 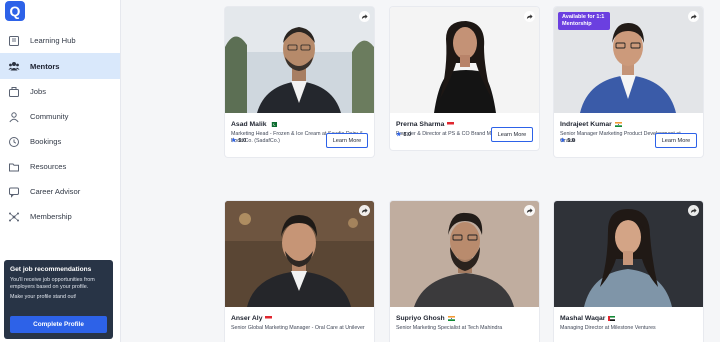 I want to click on book-icon, so click(x=14, y=41).